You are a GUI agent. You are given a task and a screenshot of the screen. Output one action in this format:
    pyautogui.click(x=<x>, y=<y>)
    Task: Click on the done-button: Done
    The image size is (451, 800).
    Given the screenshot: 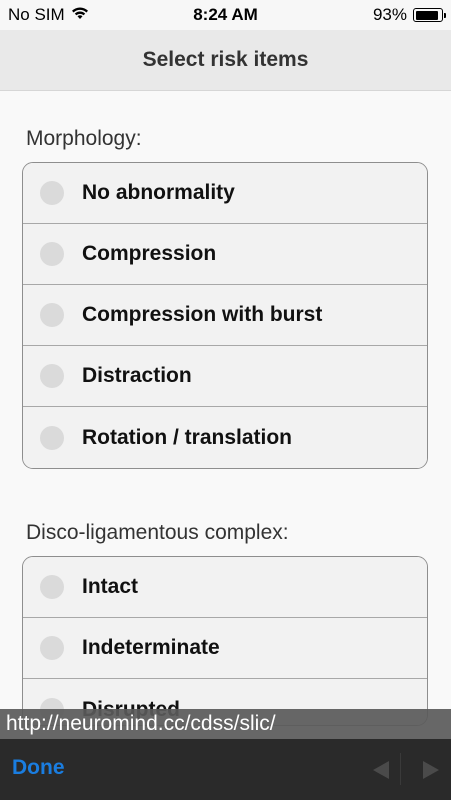 What is the action you would take?
    pyautogui.click(x=38, y=768)
    